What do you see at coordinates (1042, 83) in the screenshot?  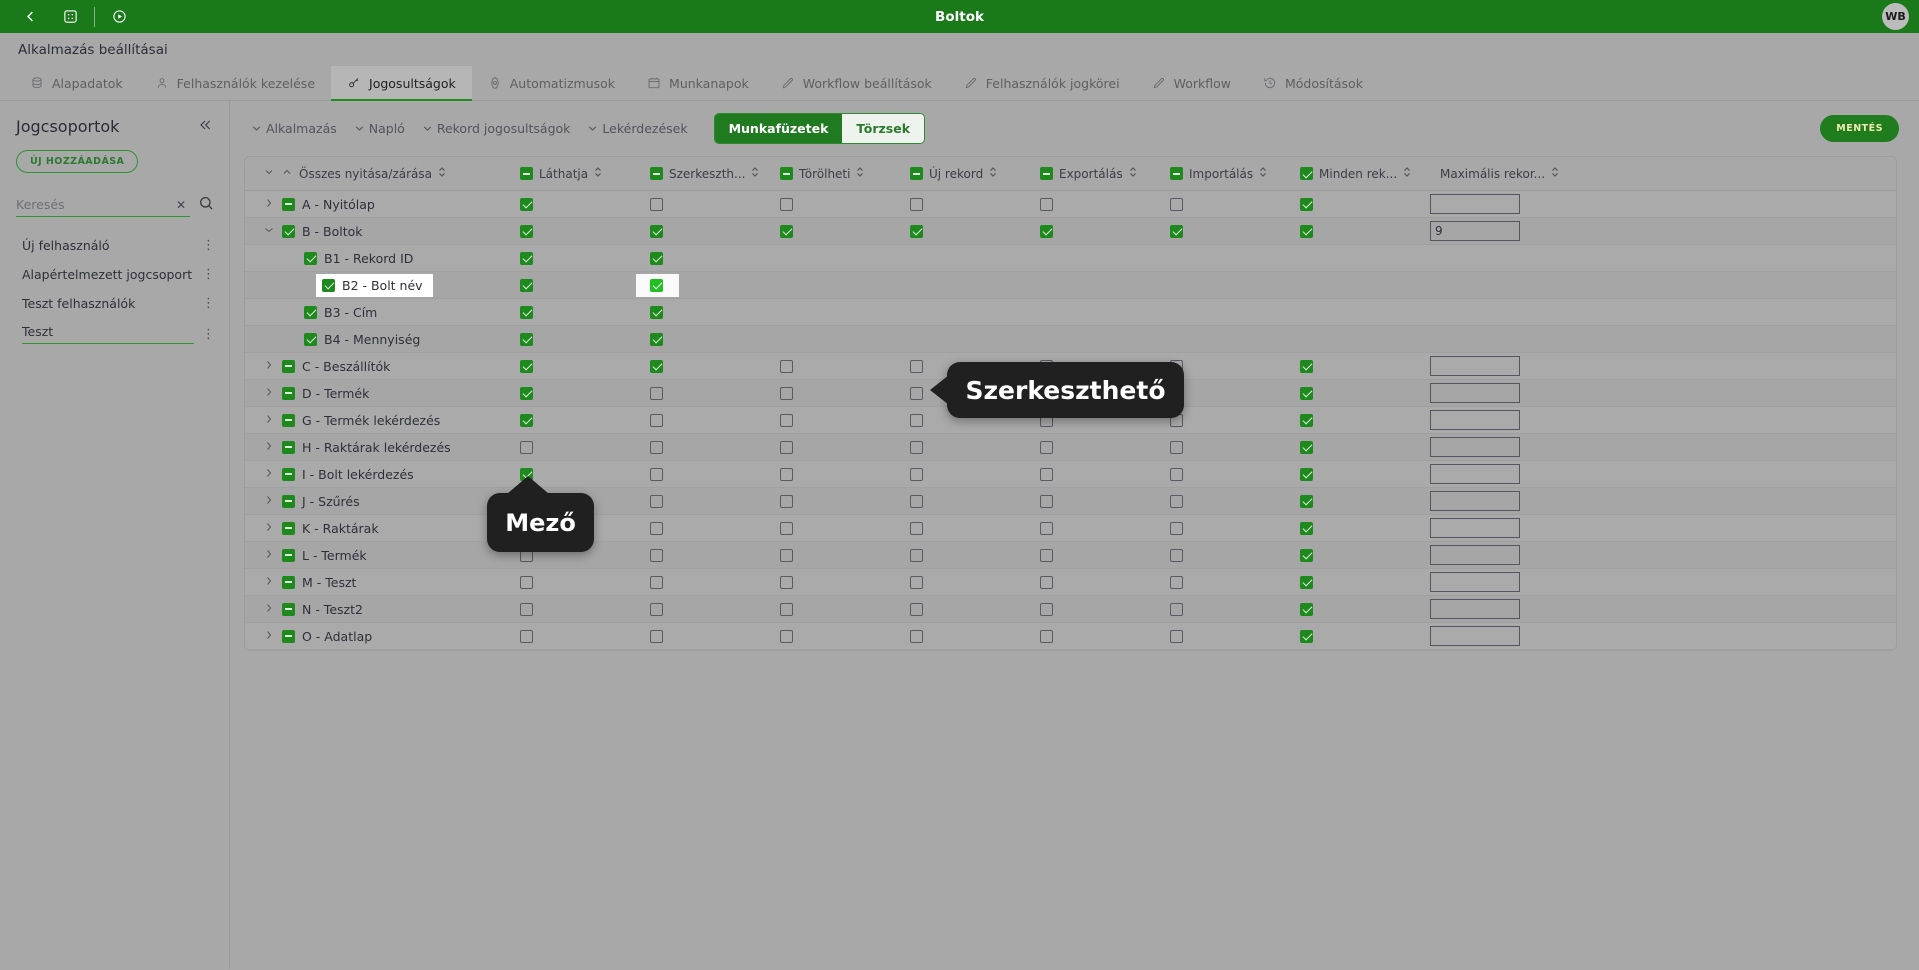 I see `tab-felhaszn-l-k-jogk-rei: Felhasználók jogkörei` at bounding box center [1042, 83].